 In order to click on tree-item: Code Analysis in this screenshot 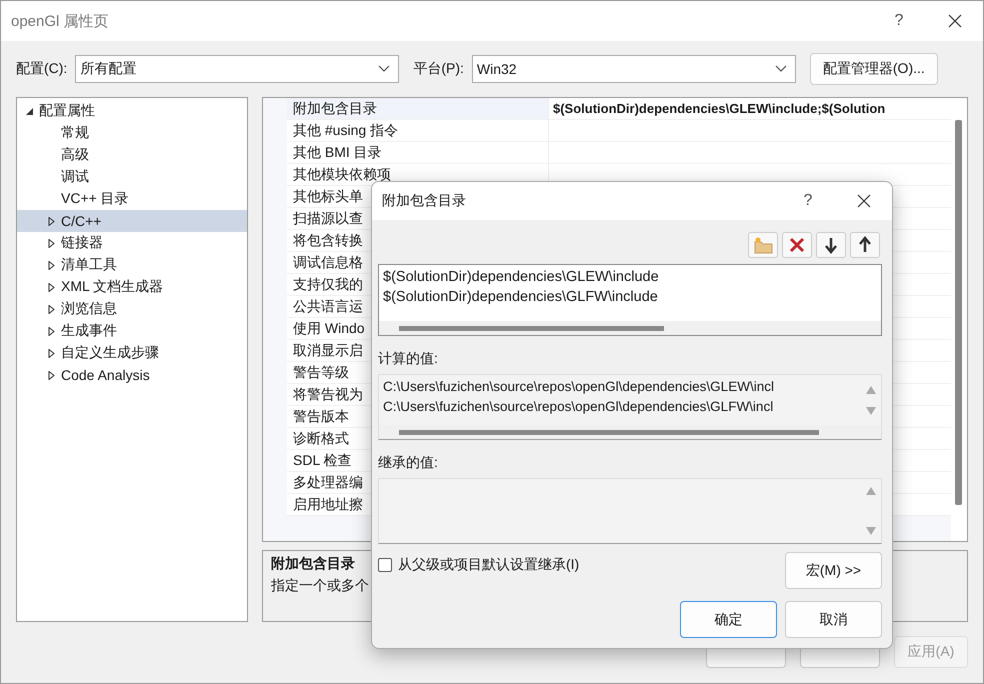, I will do `click(132, 375)`.